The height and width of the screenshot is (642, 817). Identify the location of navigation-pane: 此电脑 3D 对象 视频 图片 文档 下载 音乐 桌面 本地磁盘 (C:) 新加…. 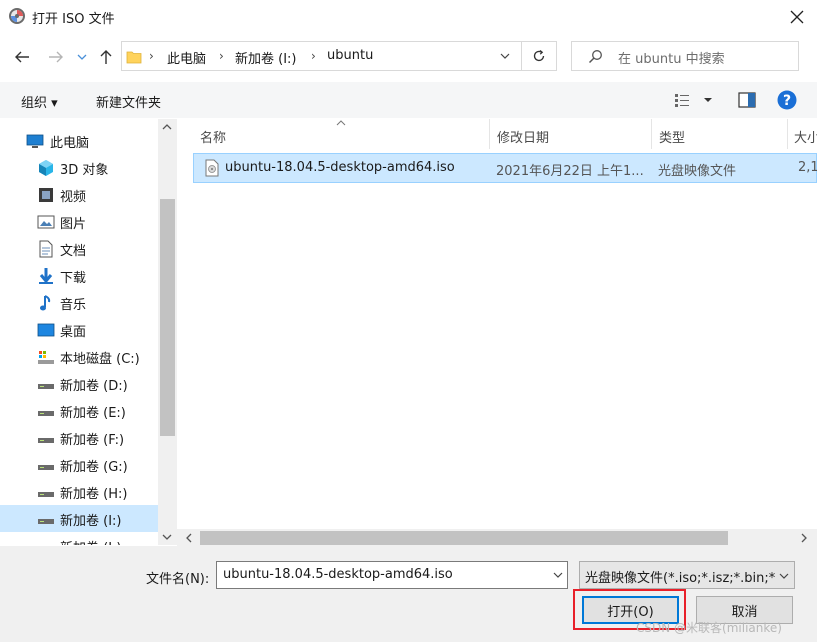
(88, 332).